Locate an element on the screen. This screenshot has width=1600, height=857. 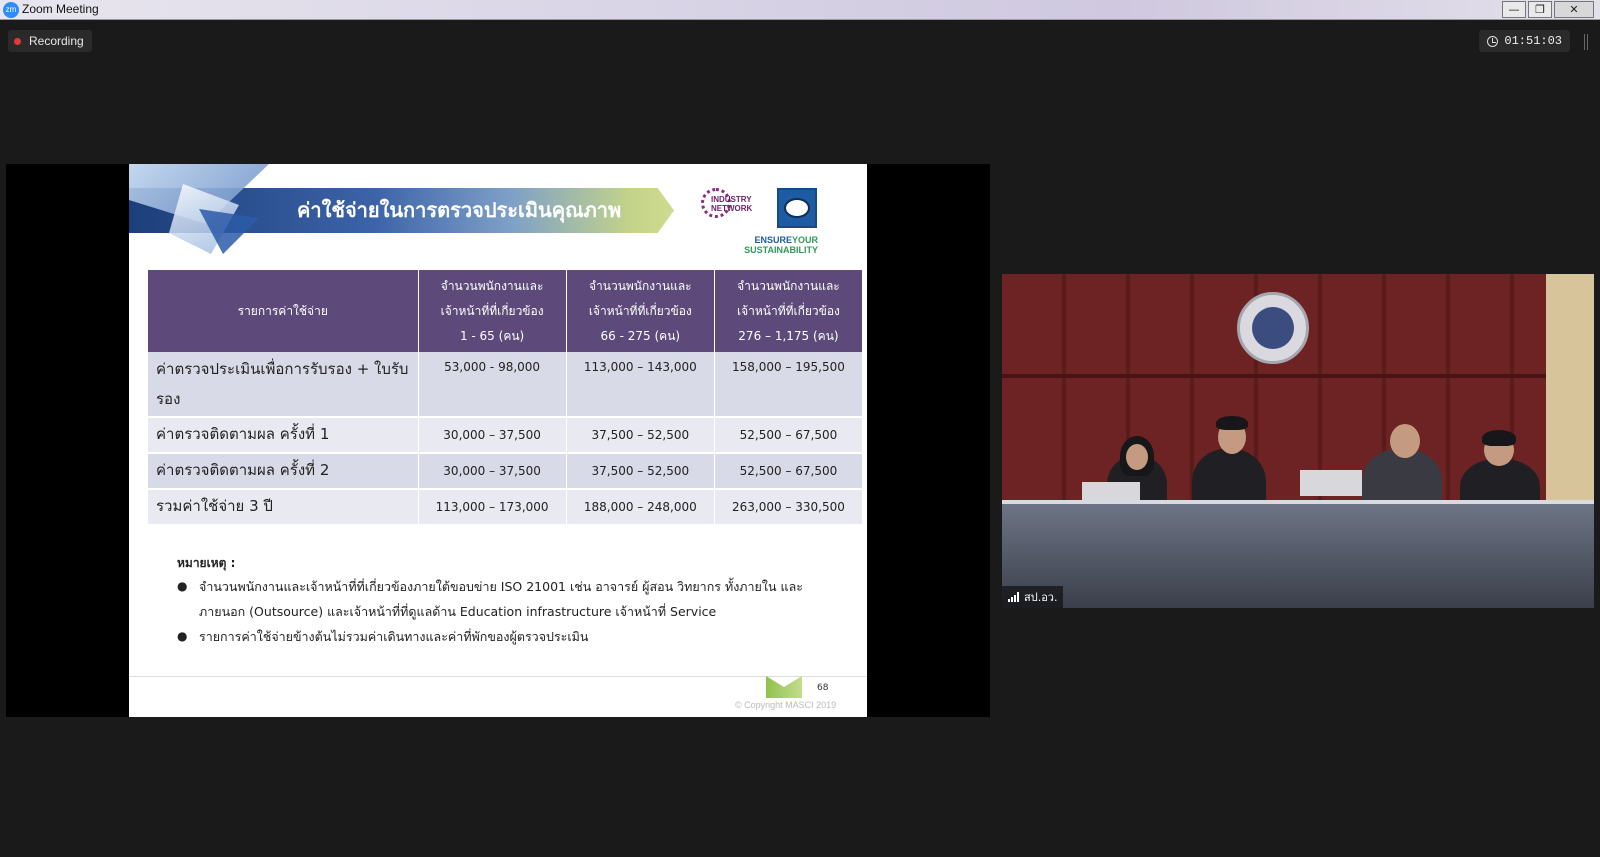
window-controls: — ❐ ✕ is located at coordinates (1548, 9).